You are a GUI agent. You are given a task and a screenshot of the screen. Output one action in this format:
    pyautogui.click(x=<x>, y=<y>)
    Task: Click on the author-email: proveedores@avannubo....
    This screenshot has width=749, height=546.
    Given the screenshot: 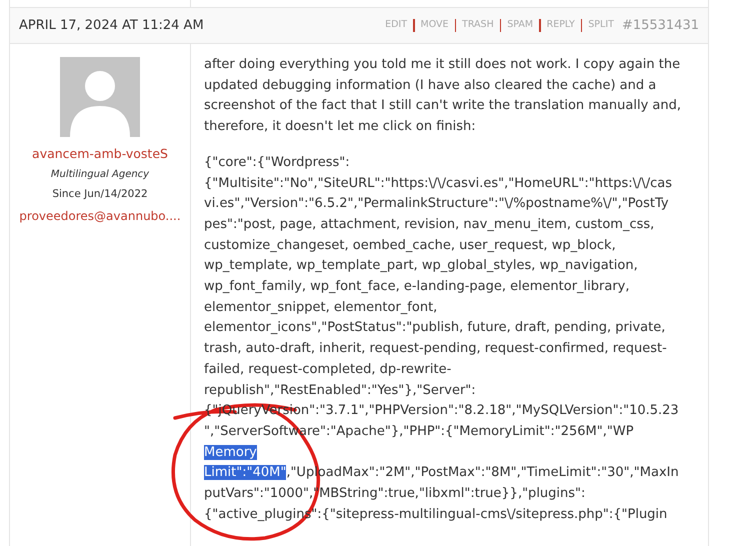 What is the action you would take?
    pyautogui.click(x=100, y=216)
    